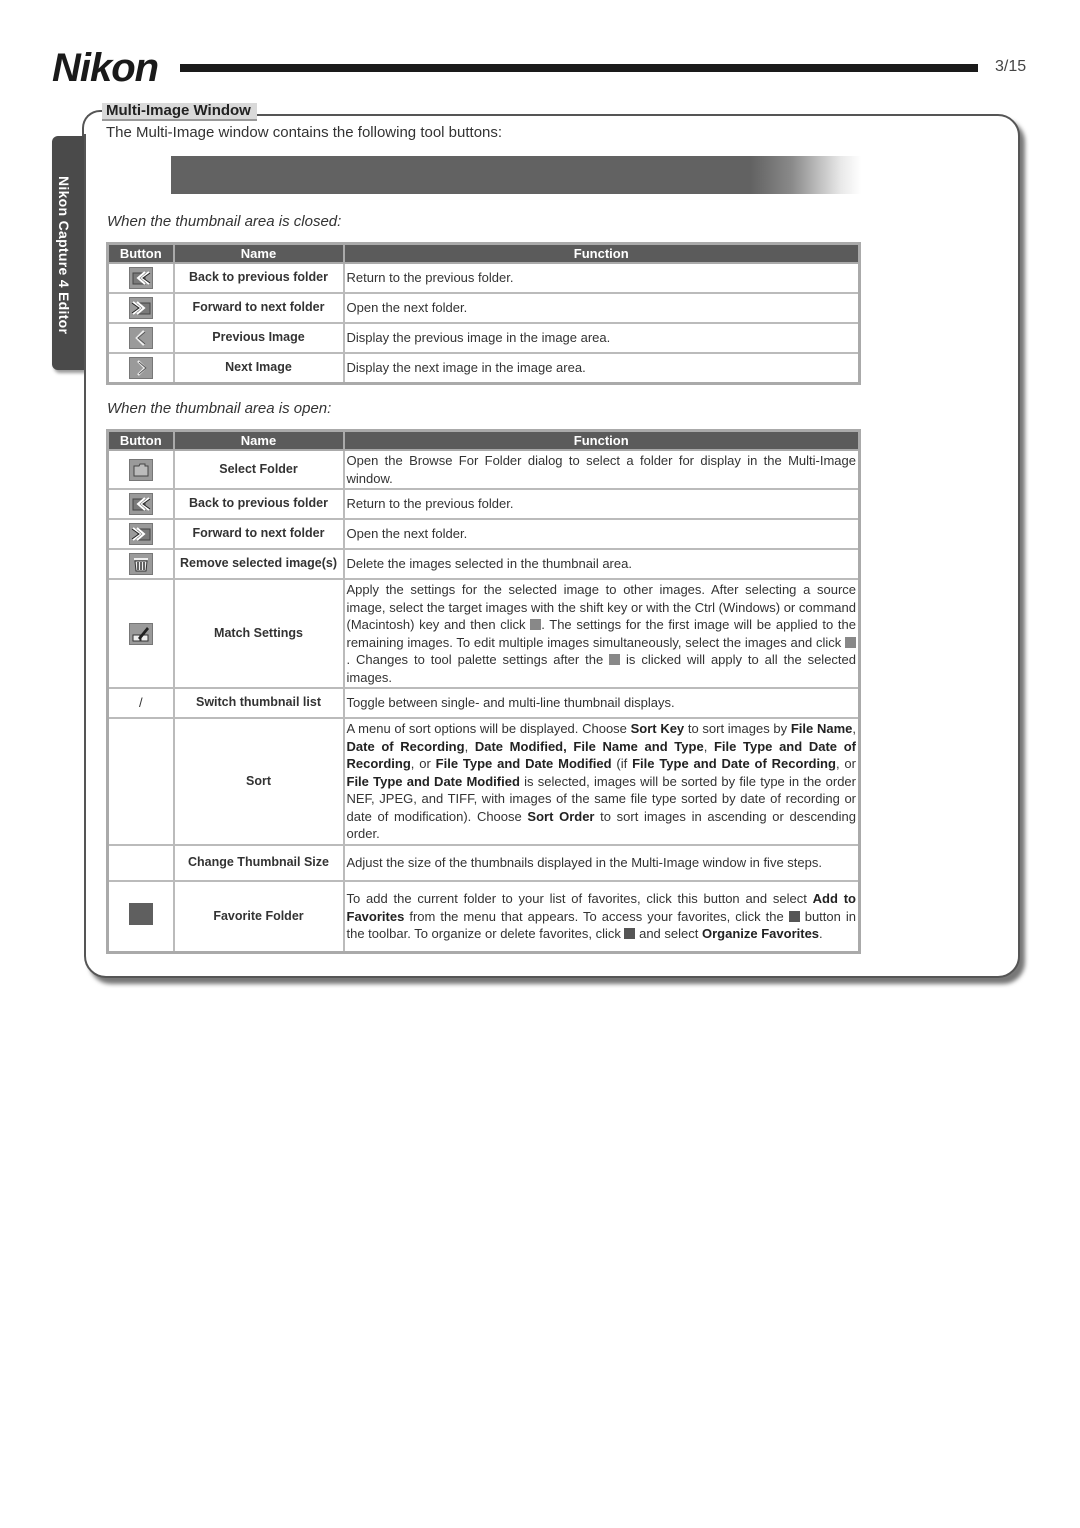 Image resolution: width=1080 pixels, height=1528 pixels. I want to click on select-folder-icon, so click(140, 469).